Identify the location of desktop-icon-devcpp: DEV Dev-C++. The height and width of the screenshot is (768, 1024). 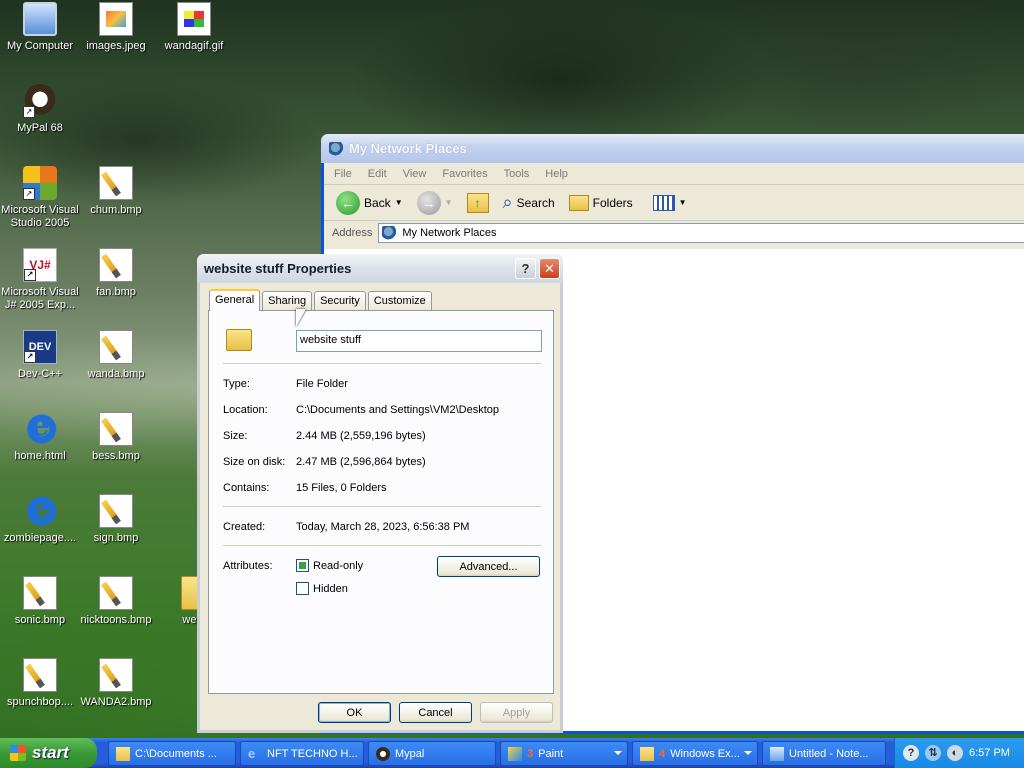
(40, 355).